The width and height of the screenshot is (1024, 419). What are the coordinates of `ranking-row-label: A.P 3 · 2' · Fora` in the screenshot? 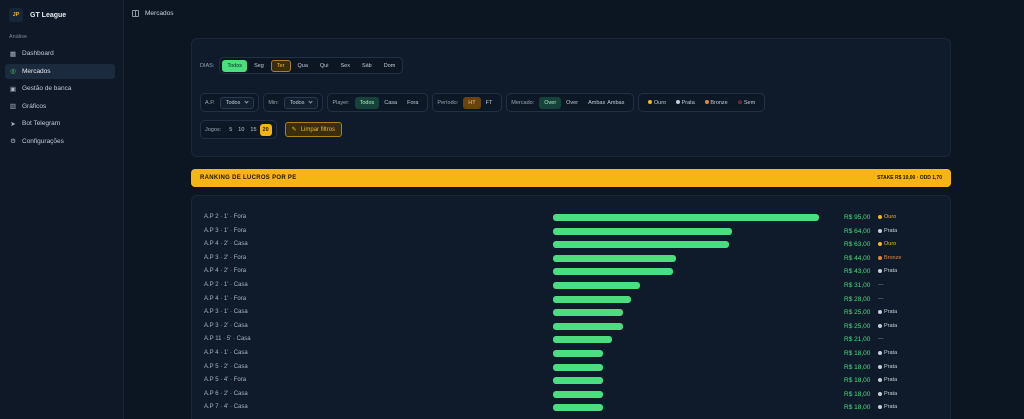 It's located at (225, 257).